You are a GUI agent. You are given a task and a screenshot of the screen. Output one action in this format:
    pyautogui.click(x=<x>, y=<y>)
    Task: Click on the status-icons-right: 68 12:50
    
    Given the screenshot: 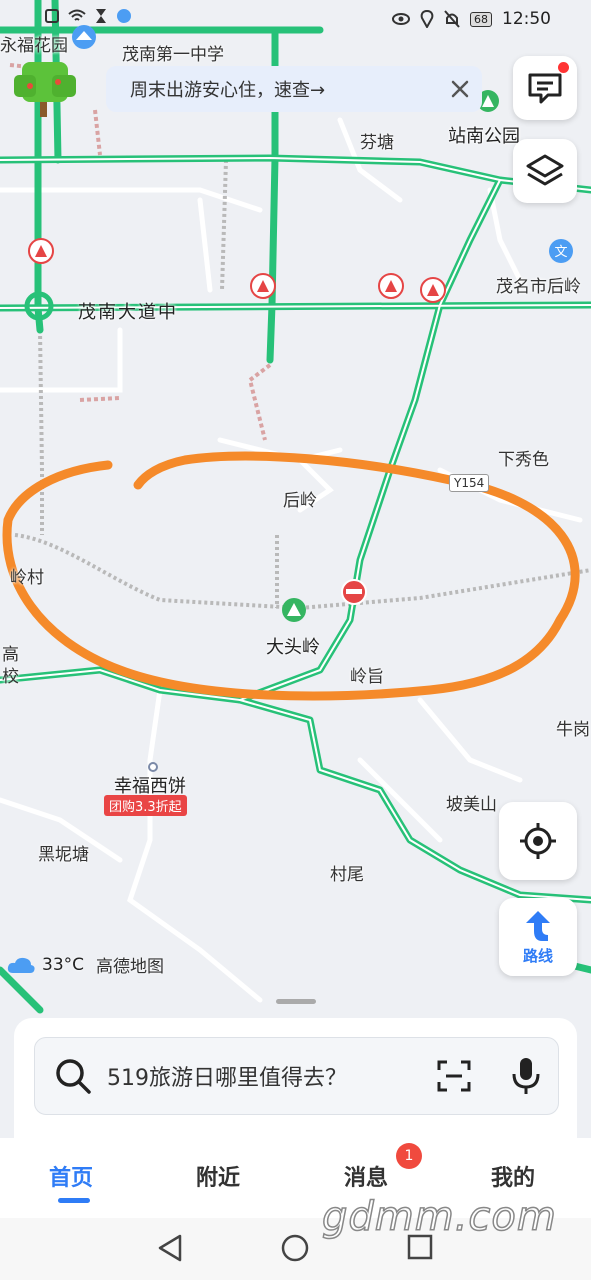 What is the action you would take?
    pyautogui.click(x=471, y=19)
    